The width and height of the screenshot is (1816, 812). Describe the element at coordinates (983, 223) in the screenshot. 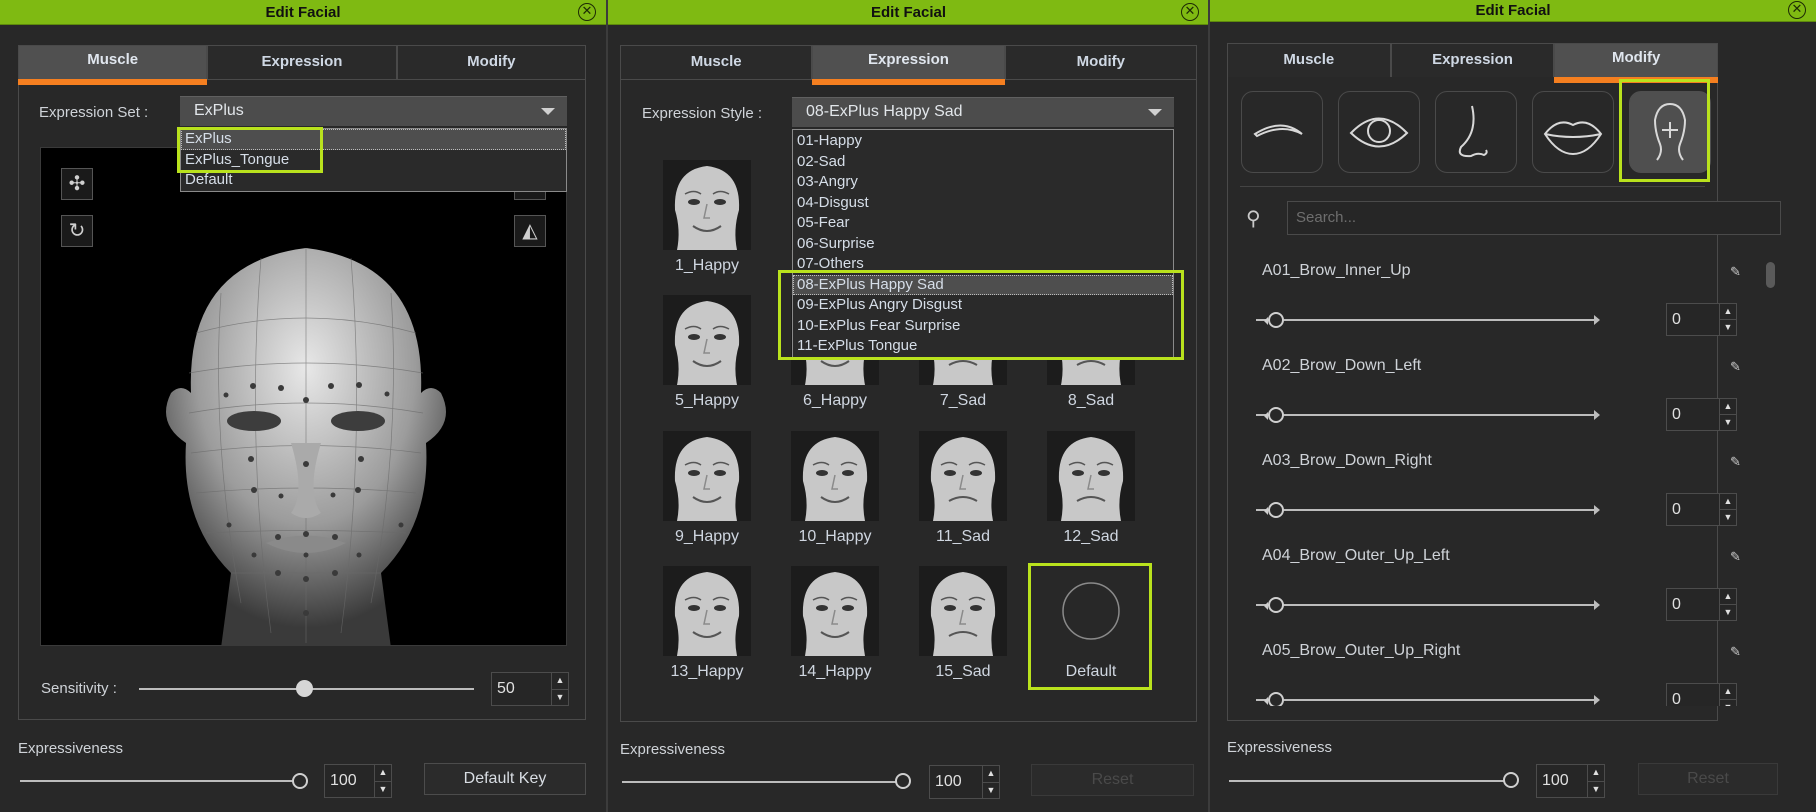

I see `dropdown-option: 05-Fear` at that location.